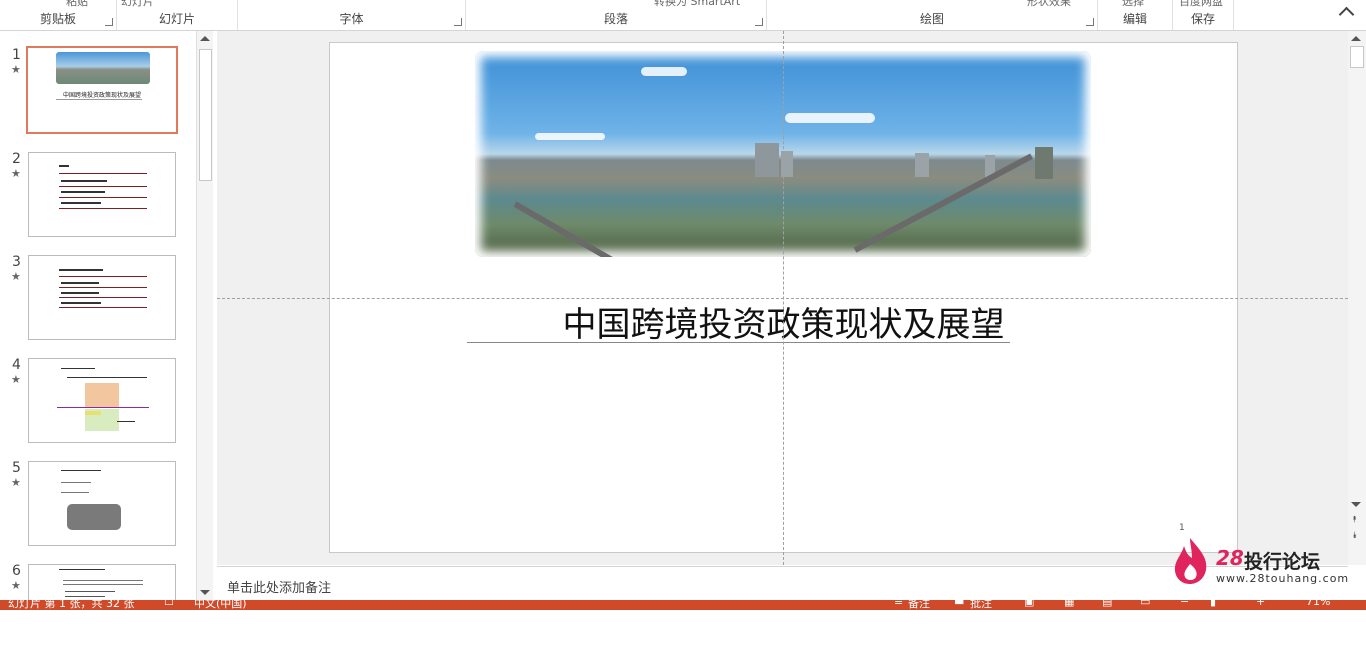 This screenshot has width=1366, height=655. I want to click on paste-label: 粘贴, so click(77, 4).